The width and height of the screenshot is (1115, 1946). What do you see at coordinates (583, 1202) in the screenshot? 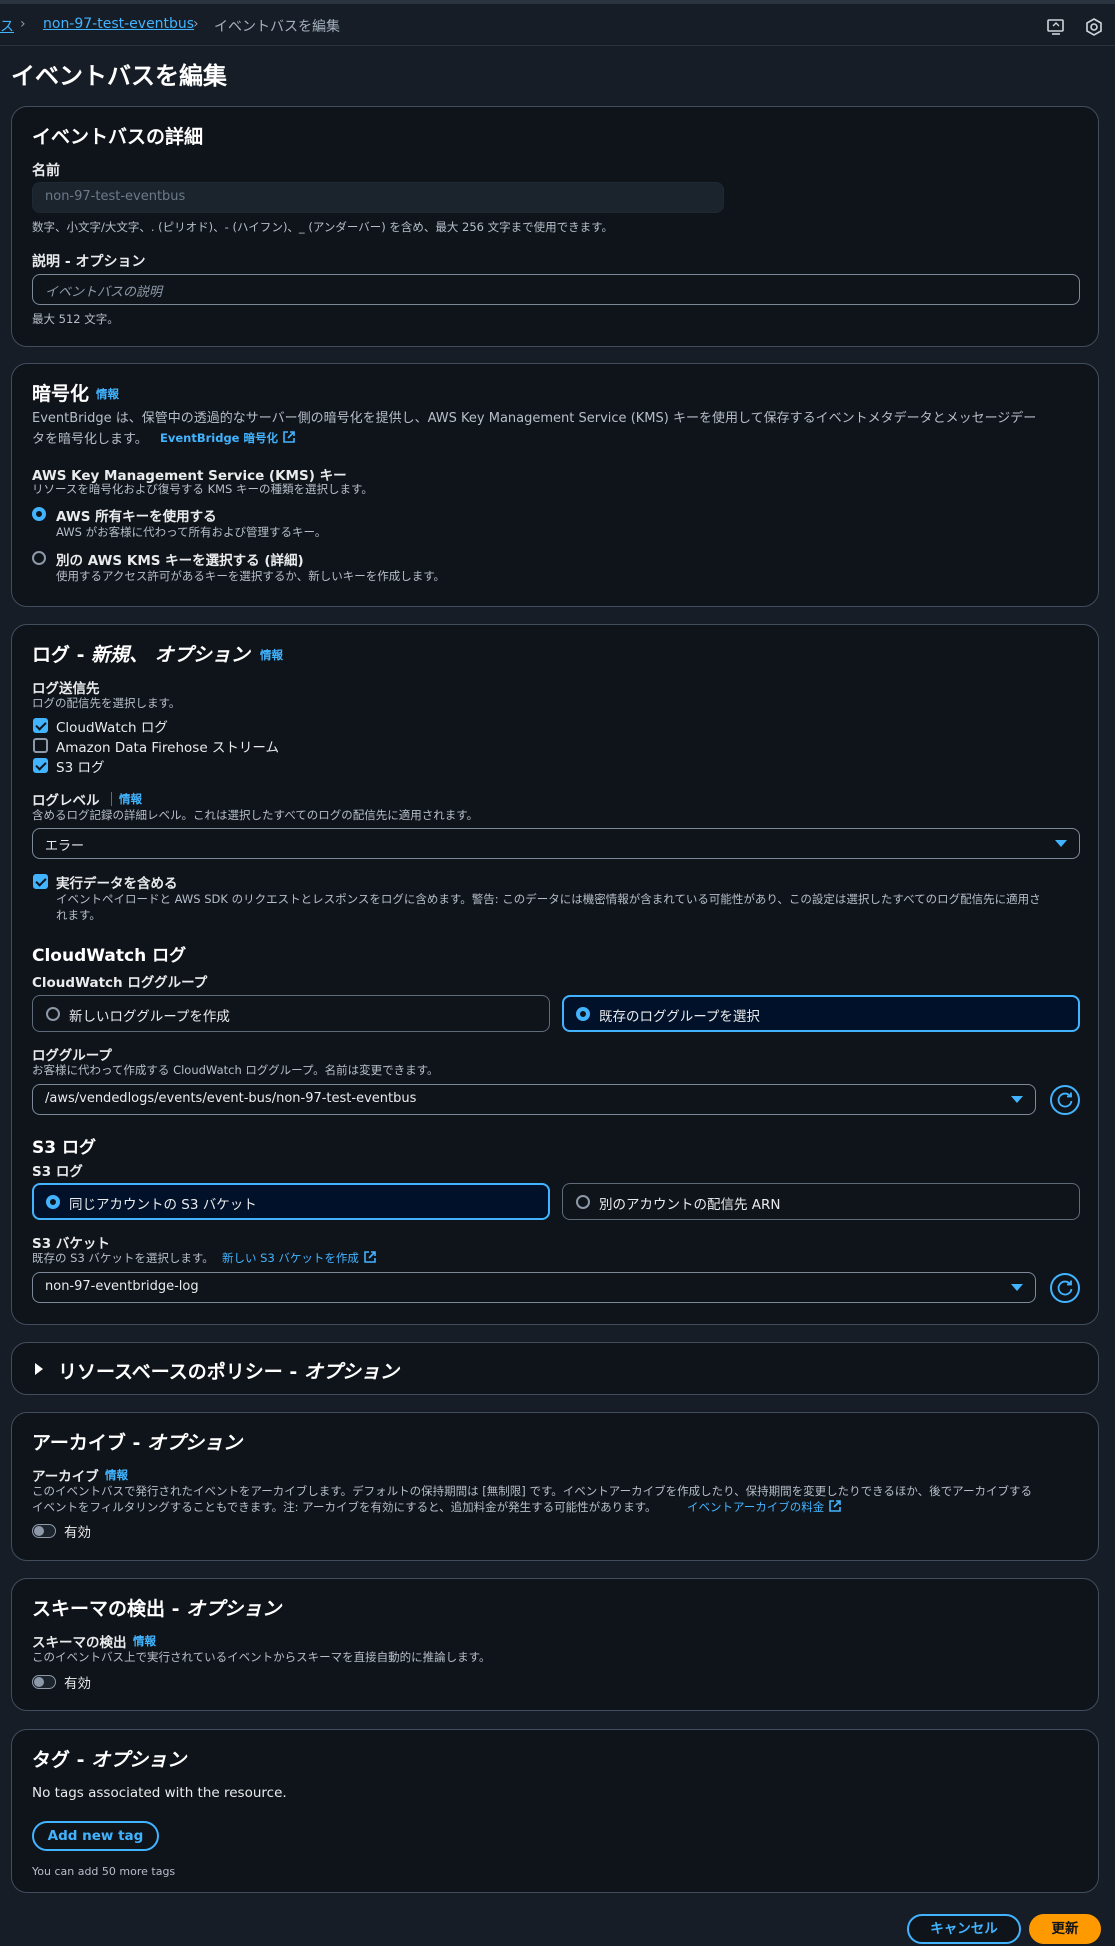
I see `other-account-arn-radio` at bounding box center [583, 1202].